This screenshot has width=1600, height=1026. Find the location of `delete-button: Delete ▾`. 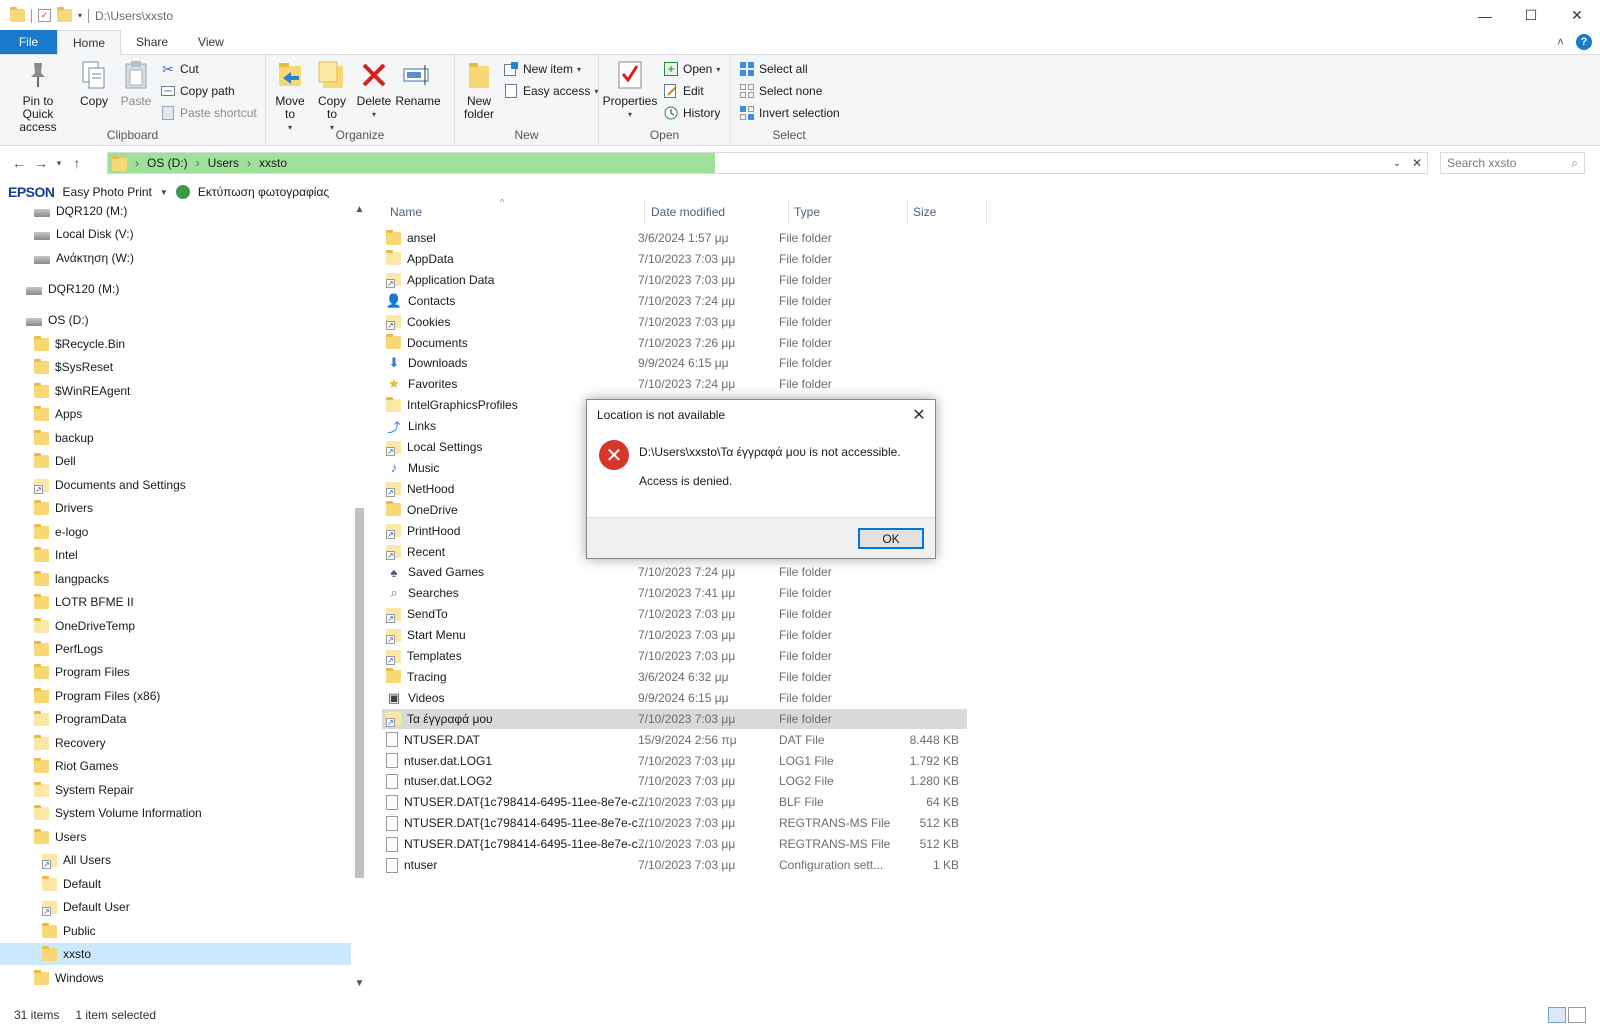

delete-button: Delete ▾ is located at coordinates (374, 90).